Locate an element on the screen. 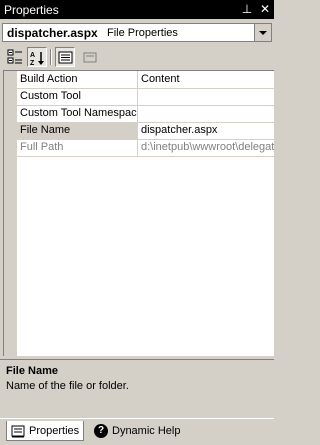 Image resolution: width=320 pixels, height=445 pixels. property-pages-button is located at coordinates (90, 57).